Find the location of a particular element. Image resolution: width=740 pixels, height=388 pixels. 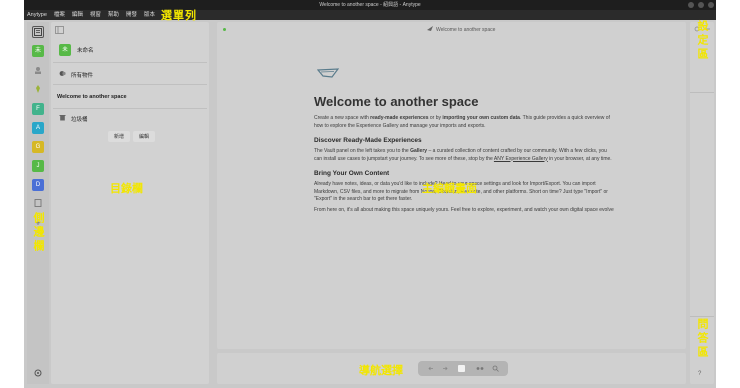

menu-item-window: 視窗 is located at coordinates (95, 15).